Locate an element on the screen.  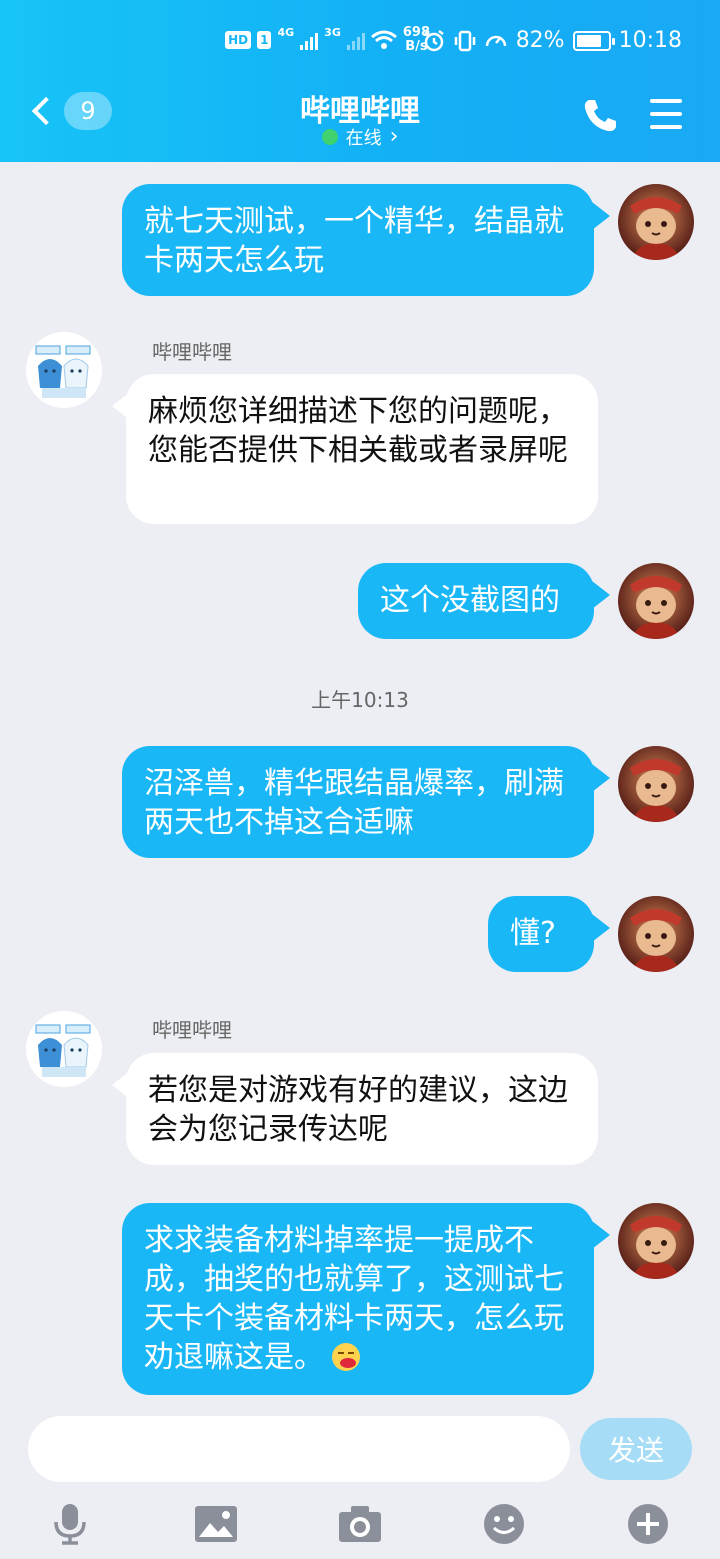
wifi-icon is located at coordinates (383, 39).